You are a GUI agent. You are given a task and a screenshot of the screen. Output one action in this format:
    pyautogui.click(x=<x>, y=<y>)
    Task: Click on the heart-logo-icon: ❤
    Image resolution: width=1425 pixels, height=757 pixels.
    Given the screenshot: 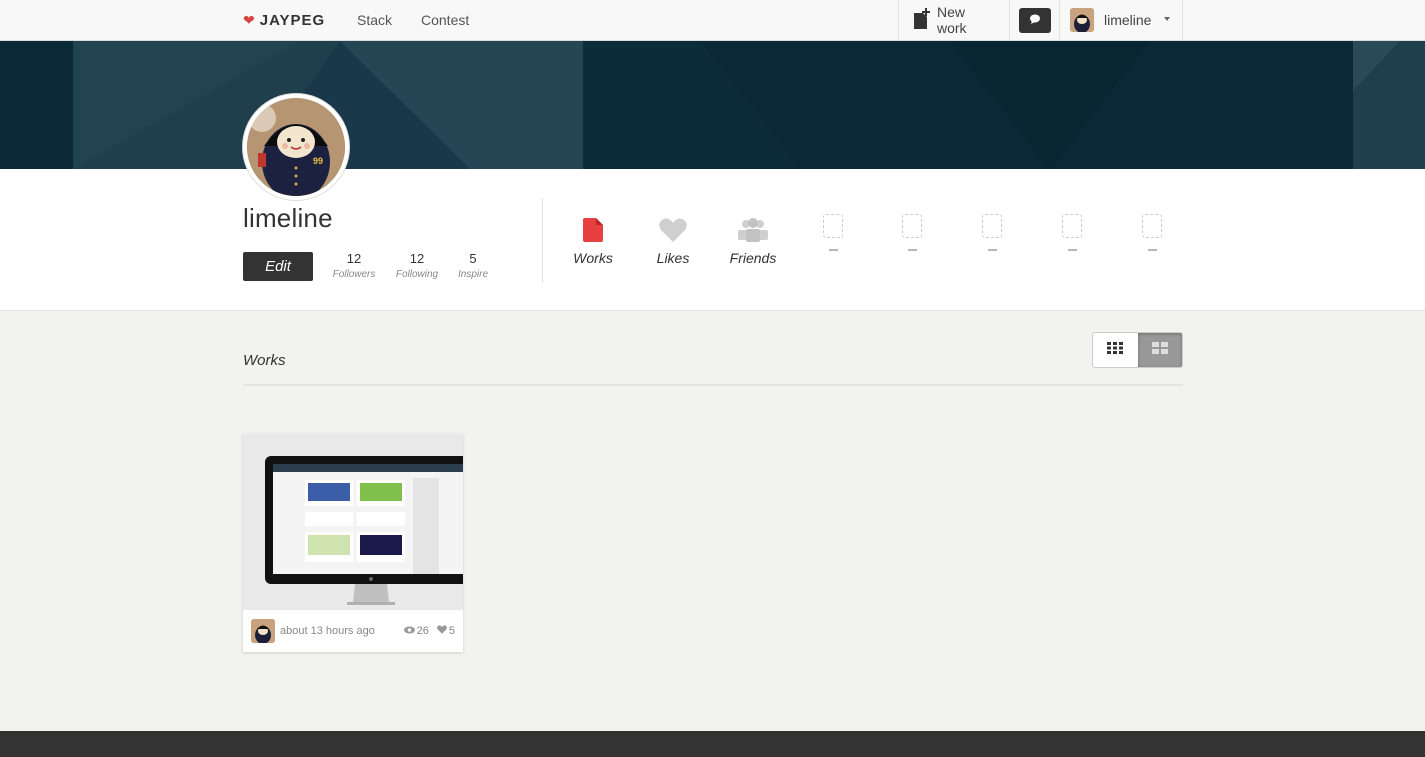 What is the action you would take?
    pyautogui.click(x=249, y=20)
    